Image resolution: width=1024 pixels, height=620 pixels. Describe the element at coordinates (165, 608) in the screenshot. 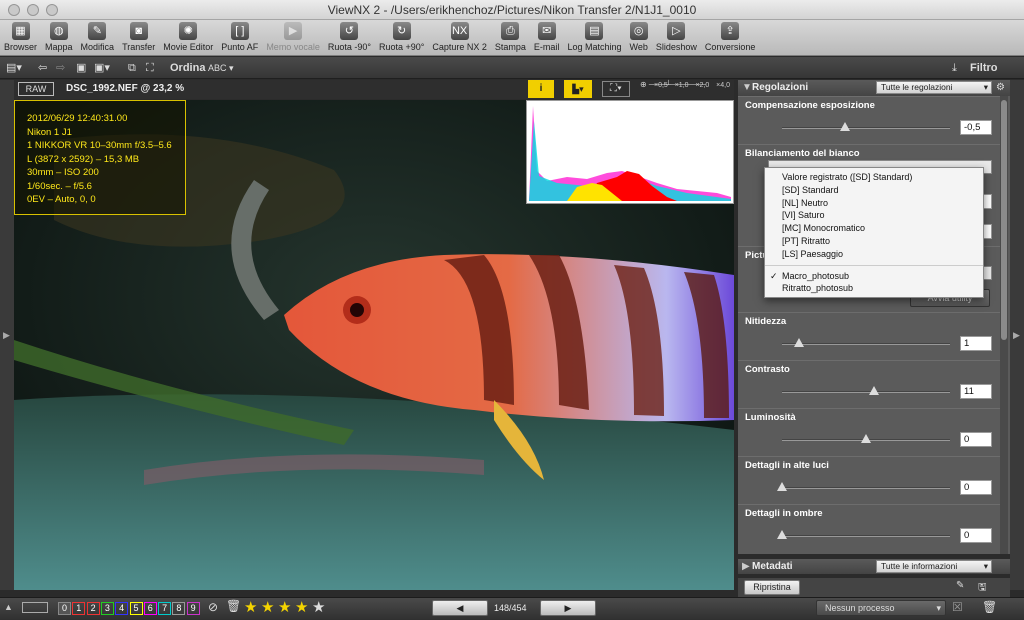

I see `color-label-7: 7` at that location.